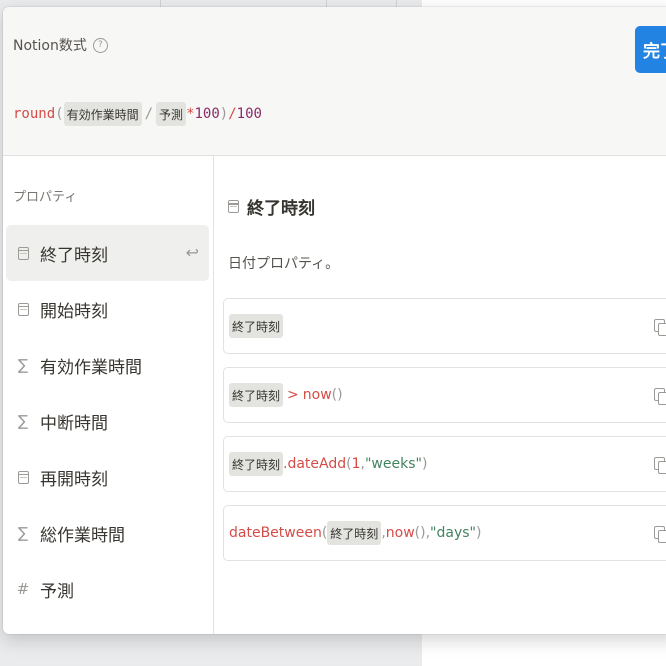 The height and width of the screenshot is (666, 666). I want to click on formula-token: 有効作業時間, so click(102, 114).